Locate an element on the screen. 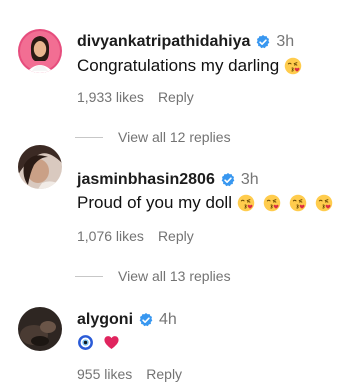  likes-count: 1,076 likes is located at coordinates (110, 236).